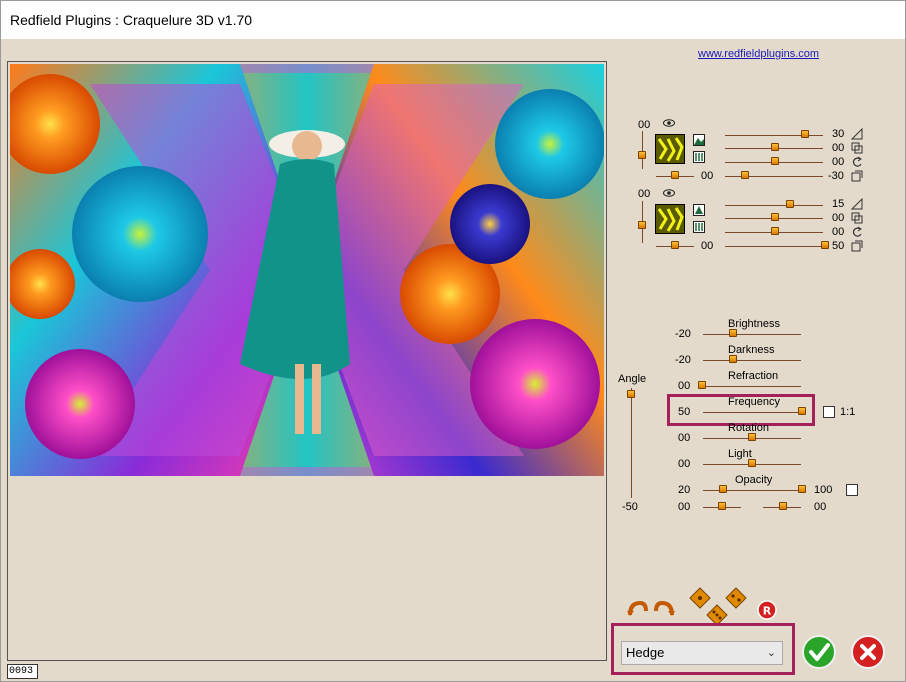 This screenshot has width=906, height=682. What do you see at coordinates (722, 506) in the screenshot?
I see `opacity-bottom-left-slider` at bounding box center [722, 506].